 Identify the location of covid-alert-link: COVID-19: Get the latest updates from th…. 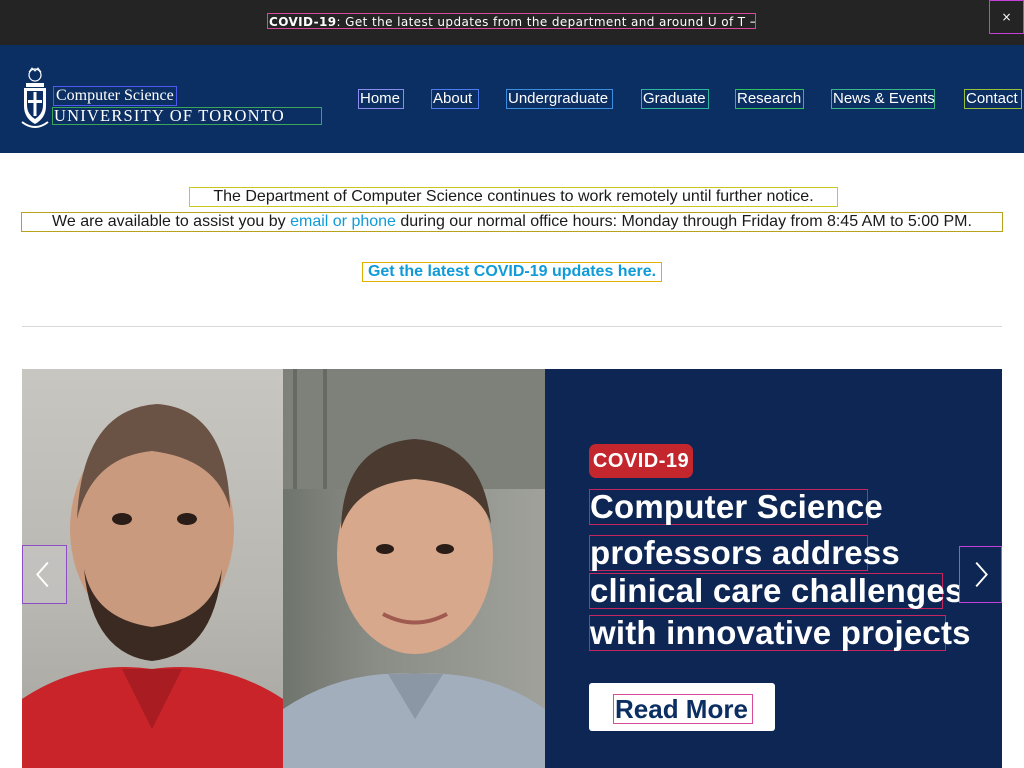
(511, 21).